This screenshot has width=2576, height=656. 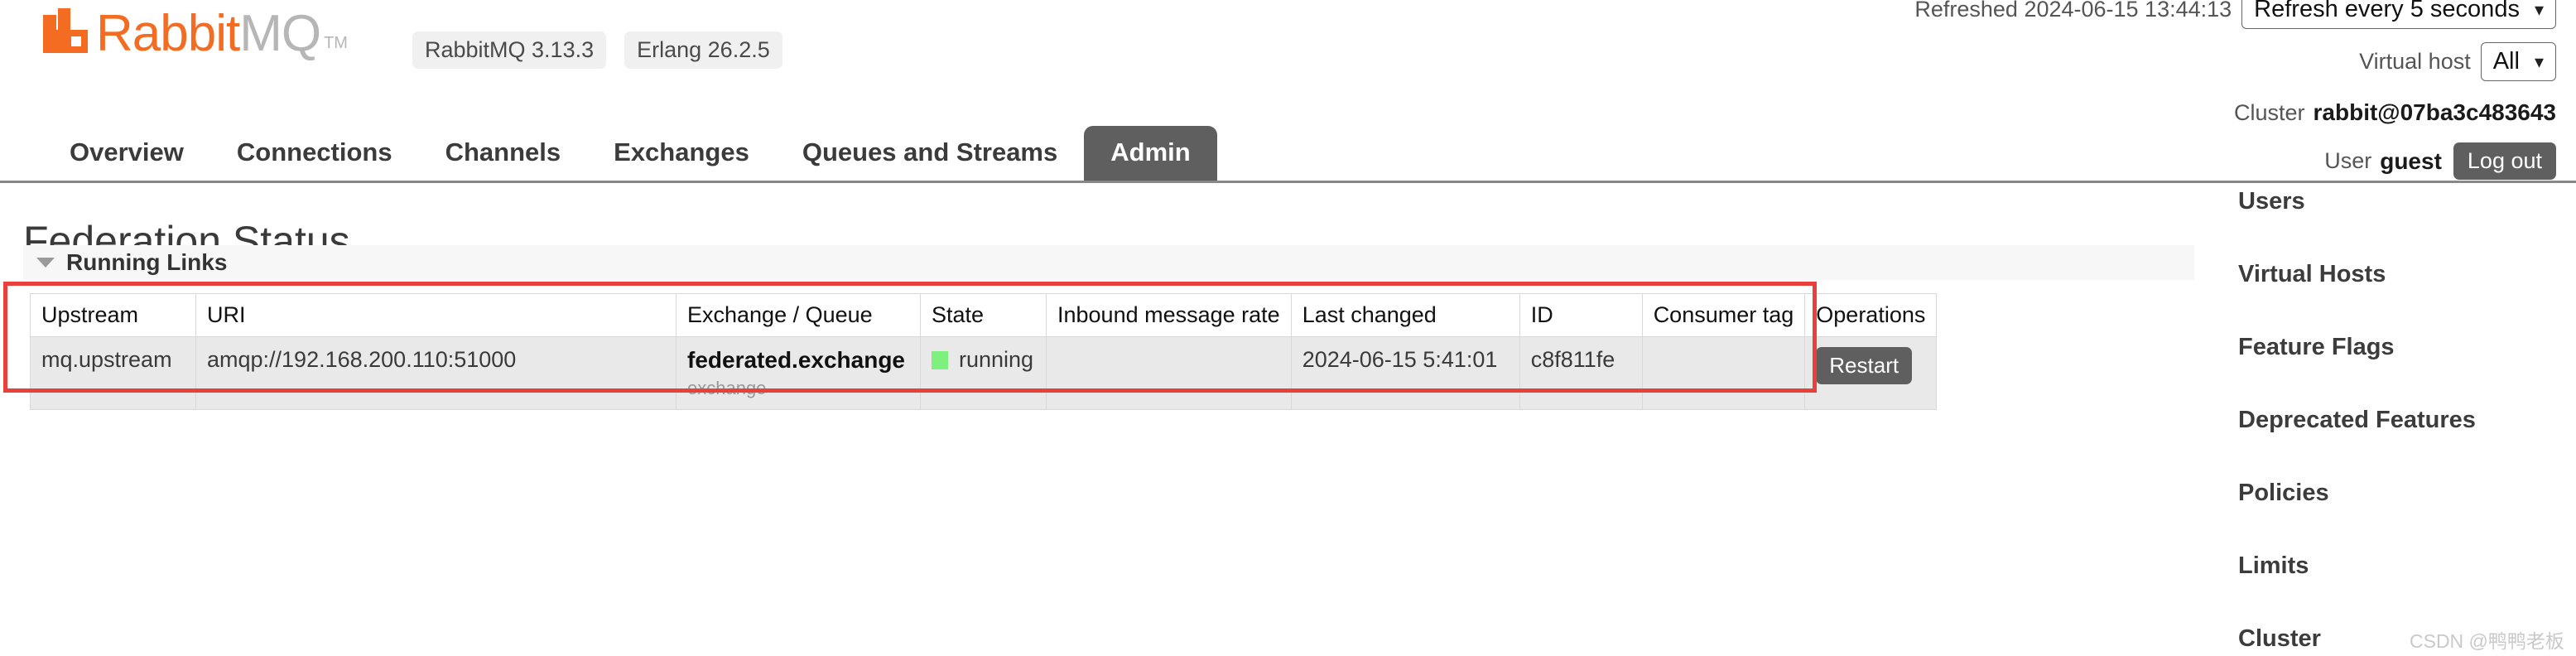 I want to click on column-header-uri: URI, so click(x=436, y=315).